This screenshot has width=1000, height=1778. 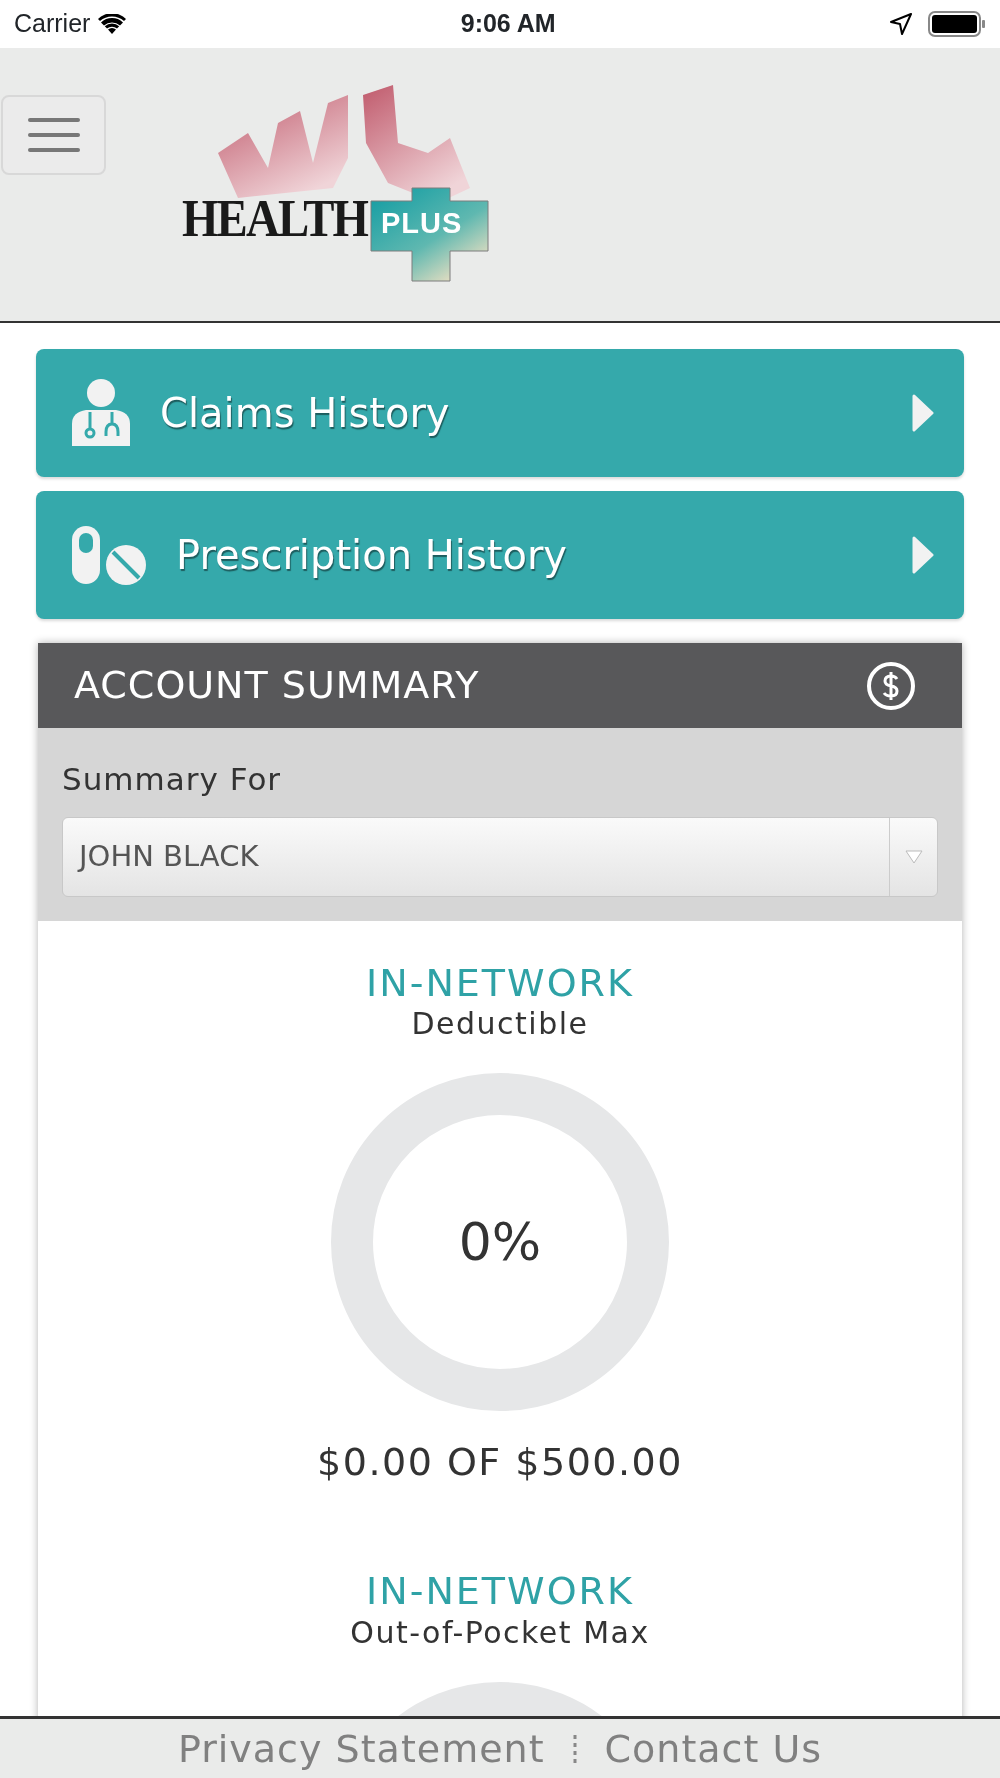 What do you see at coordinates (574, 1748) in the screenshot?
I see `dotted-separator` at bounding box center [574, 1748].